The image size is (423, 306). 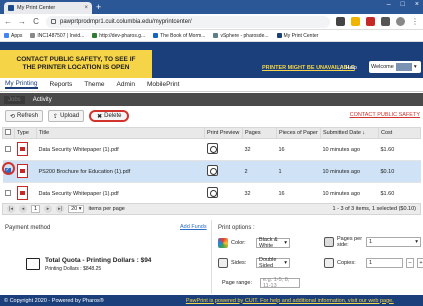 I want to click on add-funds-link: Add Funds, so click(x=193, y=227).